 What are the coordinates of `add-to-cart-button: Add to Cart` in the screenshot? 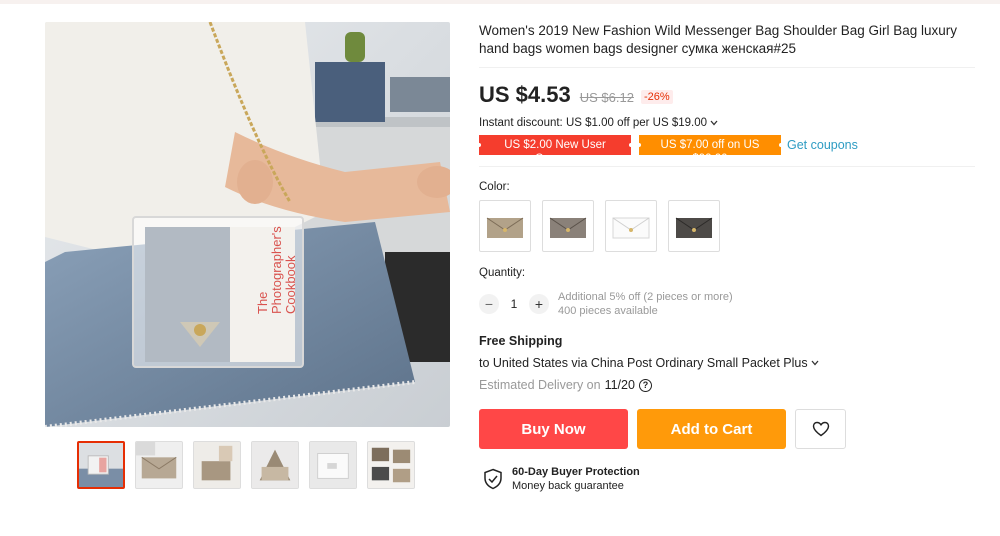 It's located at (711, 429).